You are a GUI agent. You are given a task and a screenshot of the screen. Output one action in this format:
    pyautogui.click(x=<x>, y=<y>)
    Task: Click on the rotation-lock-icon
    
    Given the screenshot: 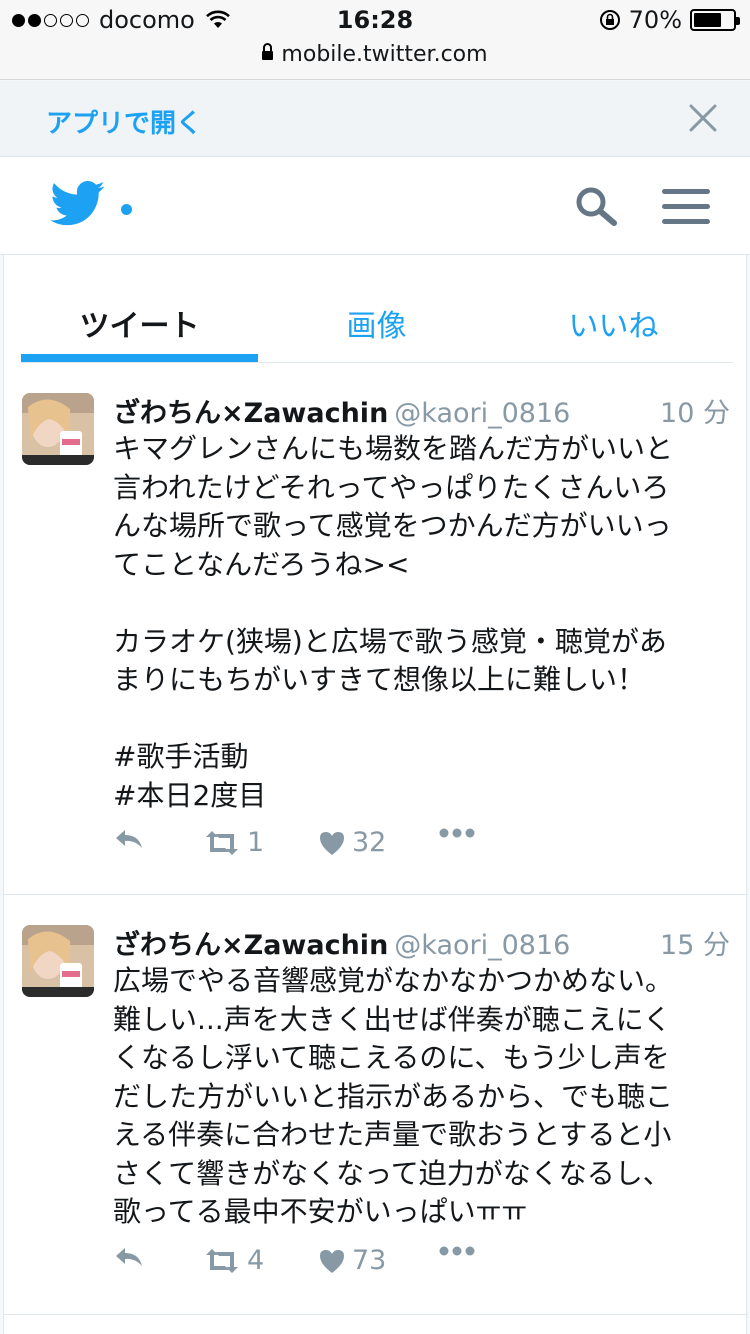 What is the action you would take?
    pyautogui.click(x=609, y=20)
    